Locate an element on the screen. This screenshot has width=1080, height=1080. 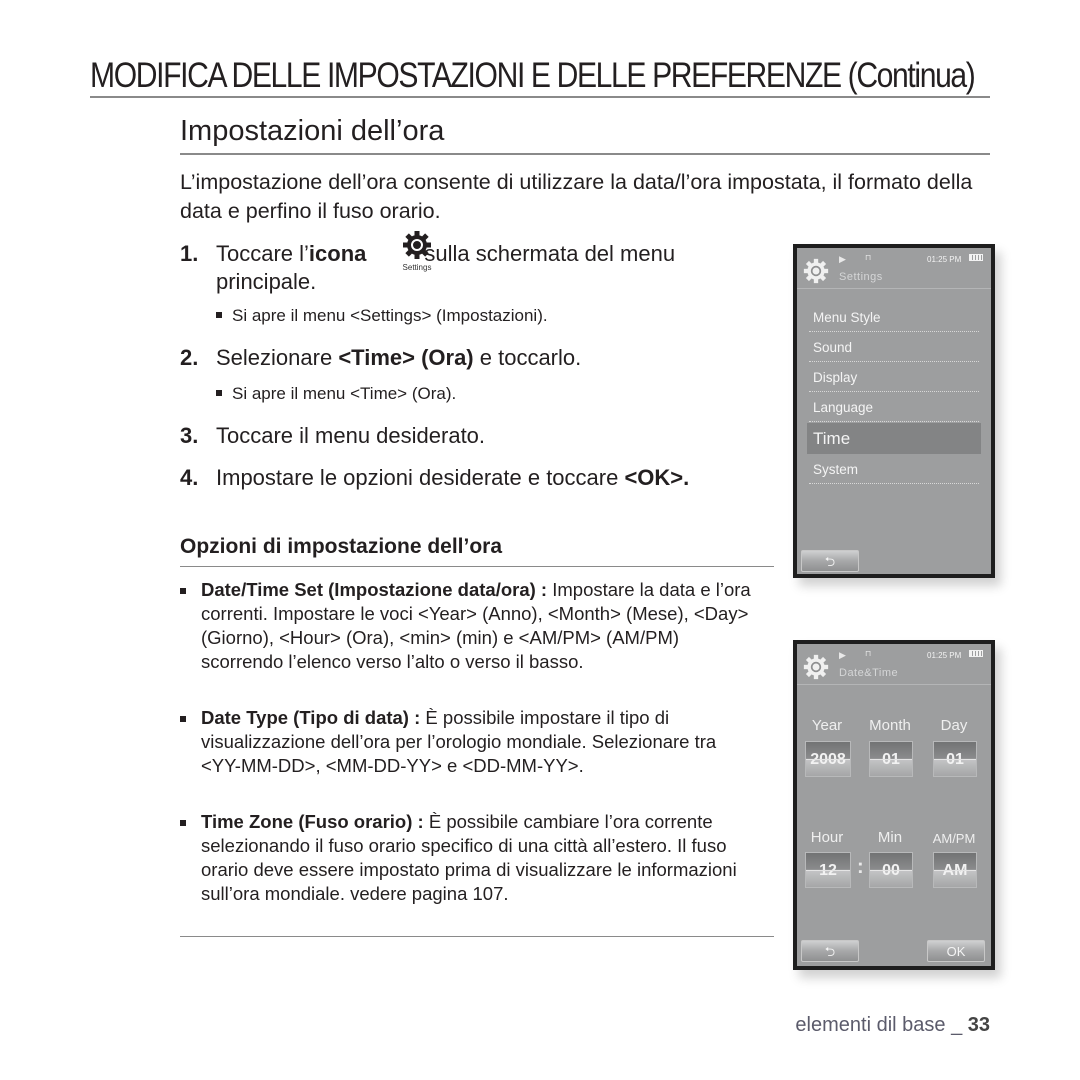
step-text: sulla schermata del menu is located at coordinates (550, 253).